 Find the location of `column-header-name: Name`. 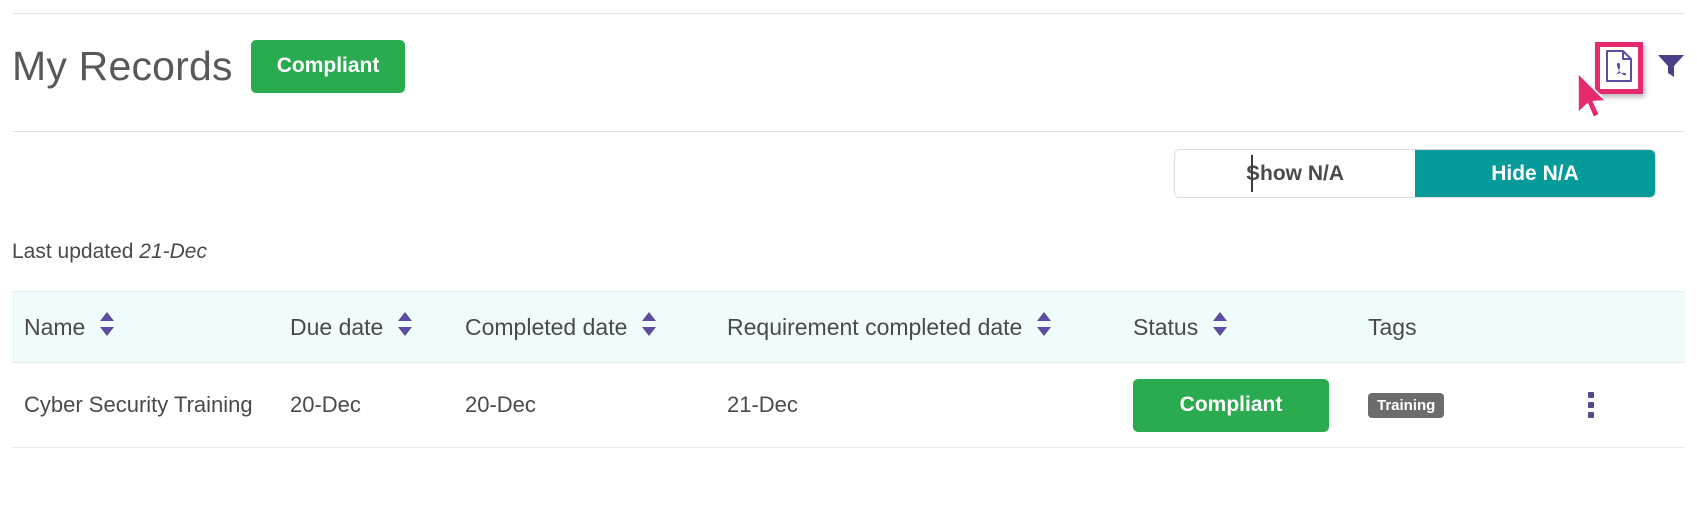

column-header-name: Name is located at coordinates (151, 327).